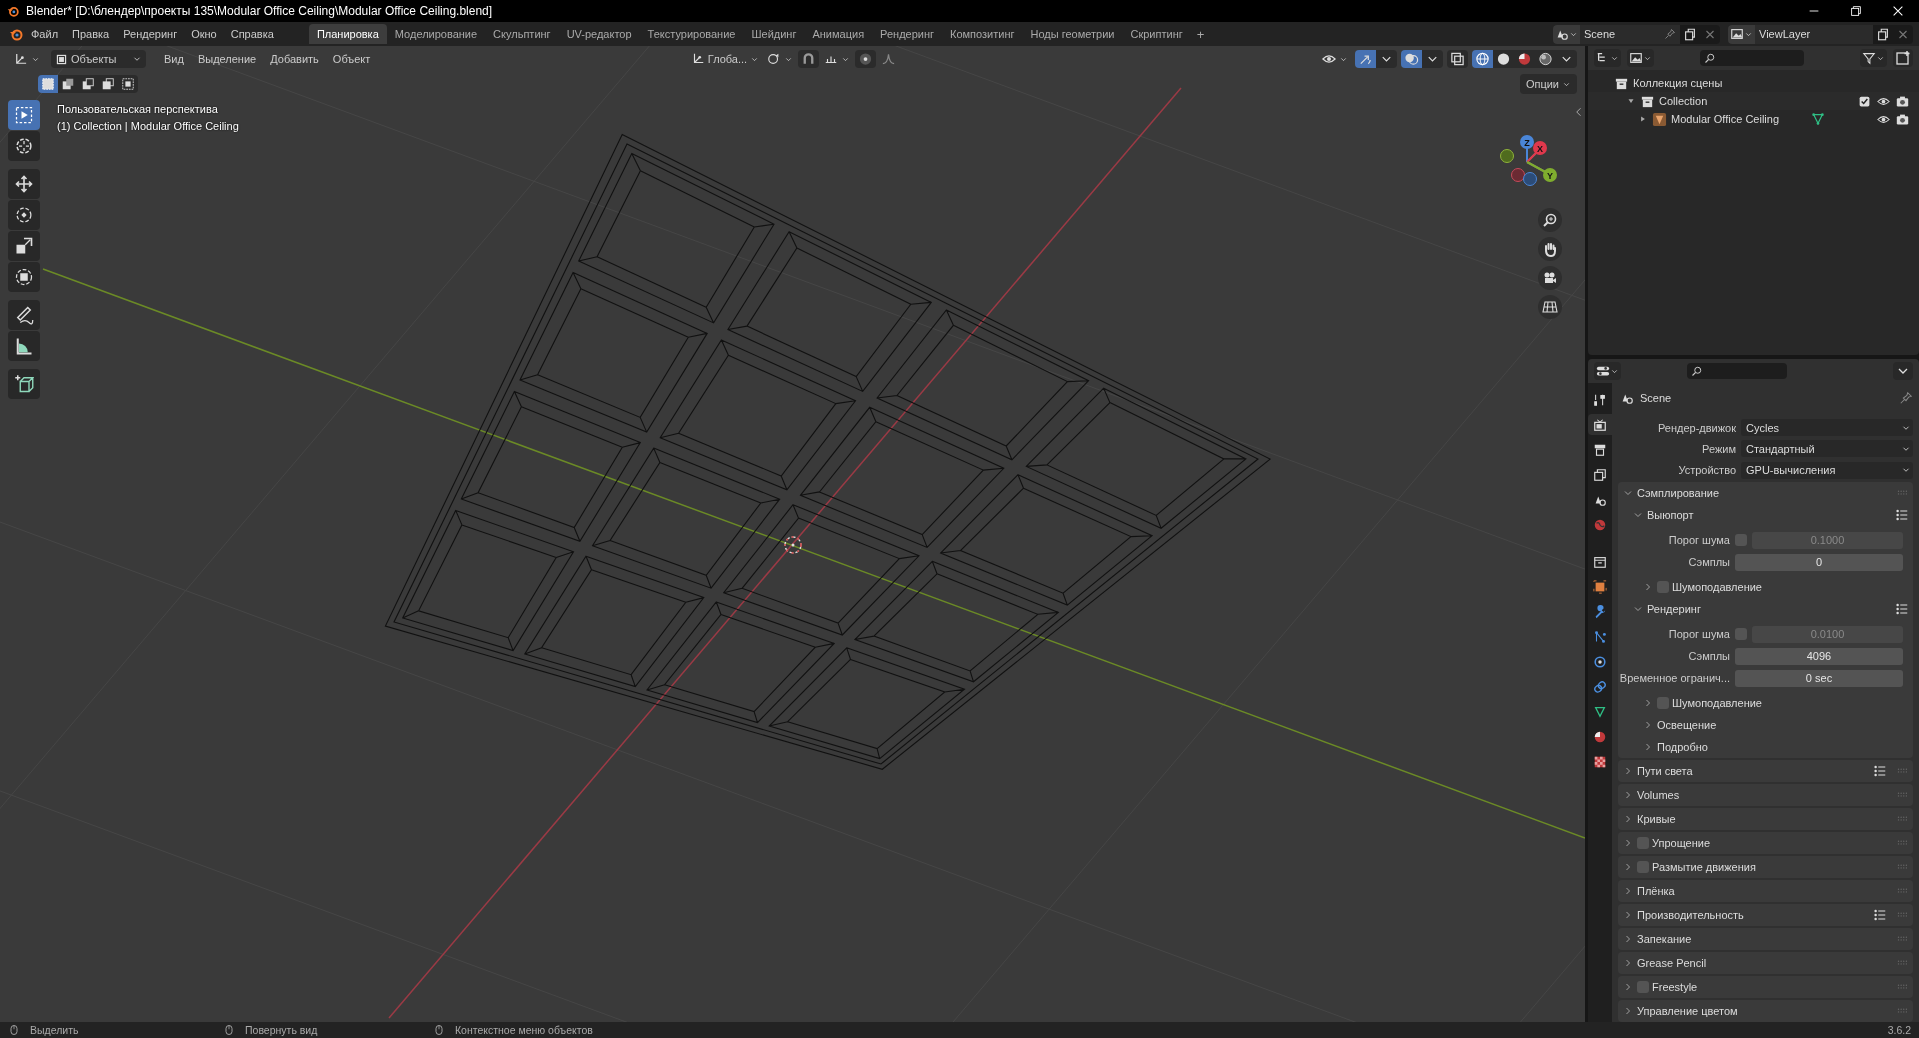  What do you see at coordinates (1819, 678) in the screenshot?
I see `number-field: 0 sec` at bounding box center [1819, 678].